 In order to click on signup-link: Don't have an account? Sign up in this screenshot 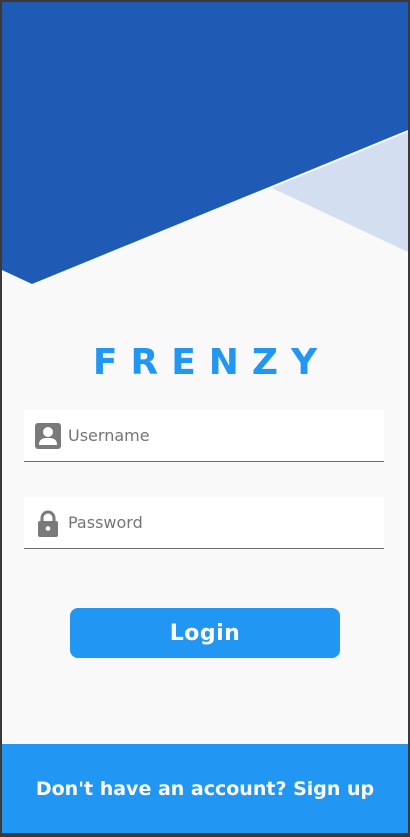, I will do `click(205, 789)`.